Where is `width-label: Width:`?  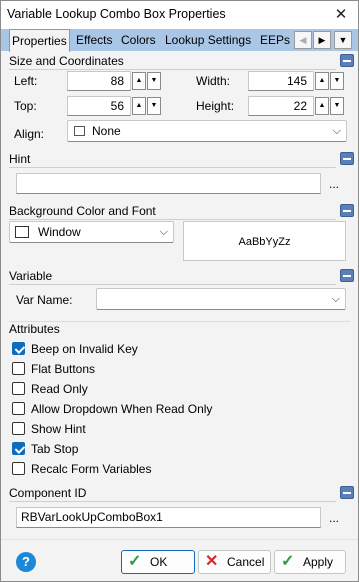 width-label: Width: is located at coordinates (213, 81).